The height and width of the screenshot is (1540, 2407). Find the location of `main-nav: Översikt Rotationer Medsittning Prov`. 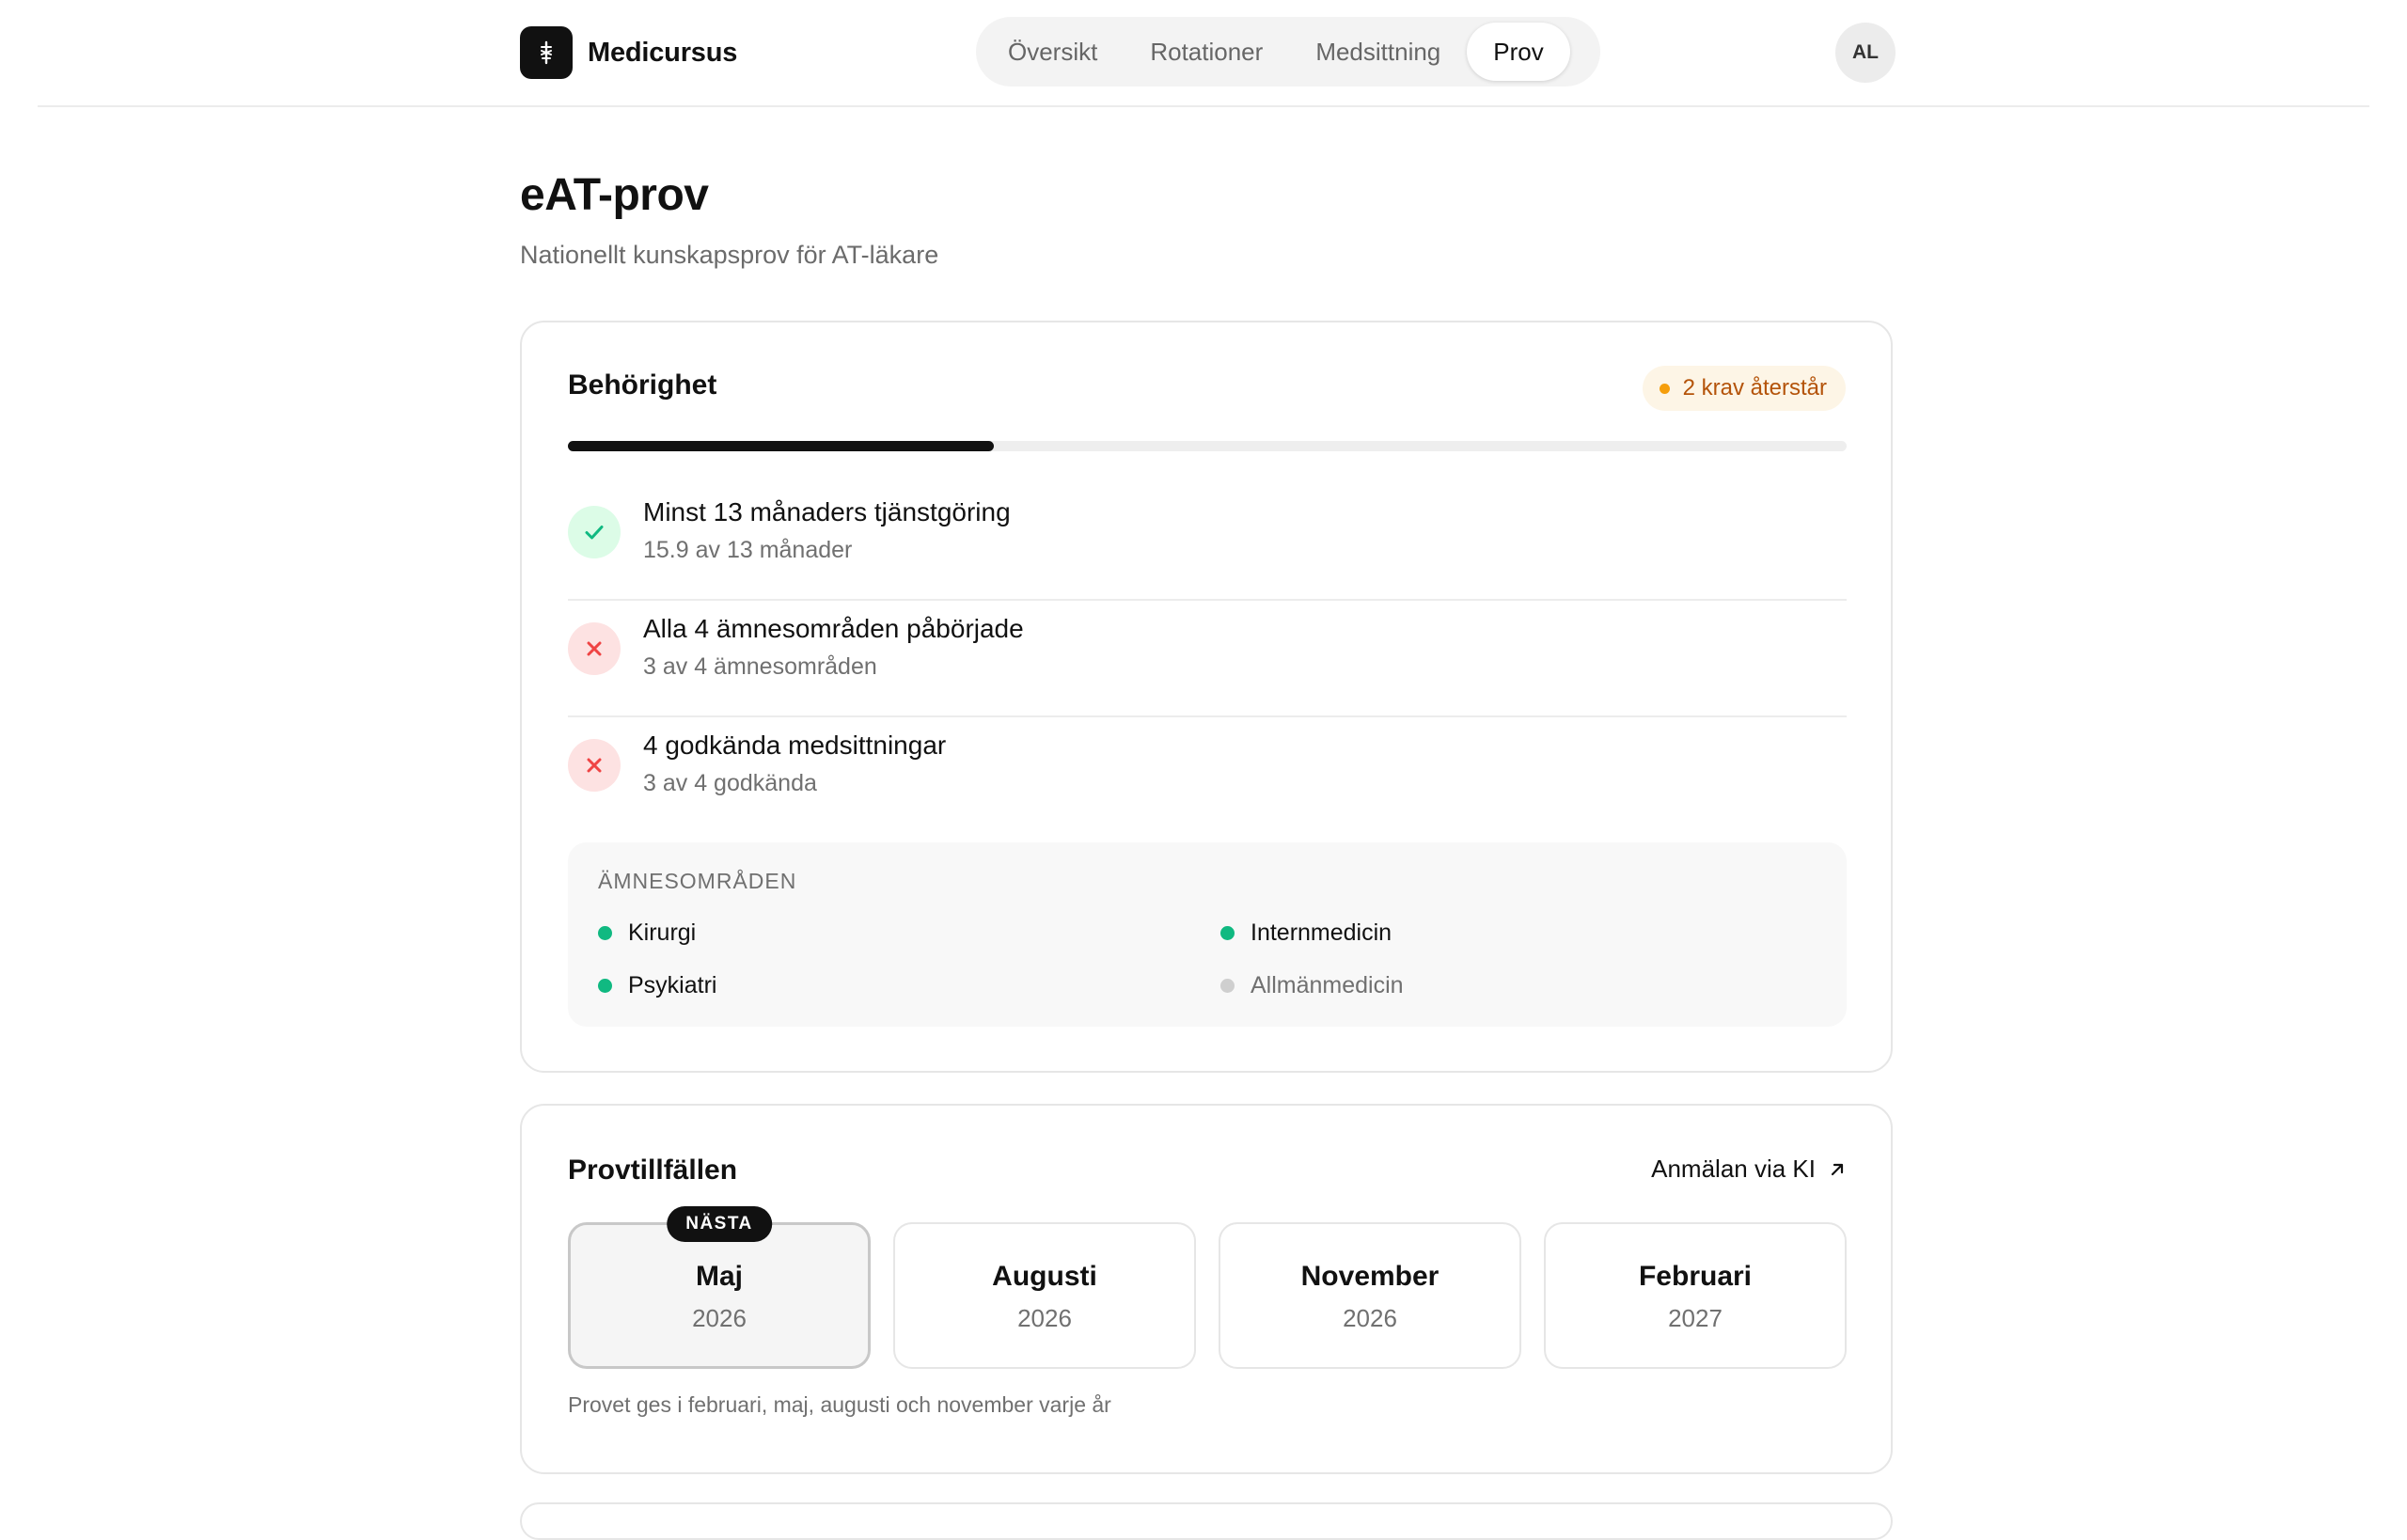

main-nav: Översikt Rotationer Medsittning Prov is located at coordinates (1288, 51).